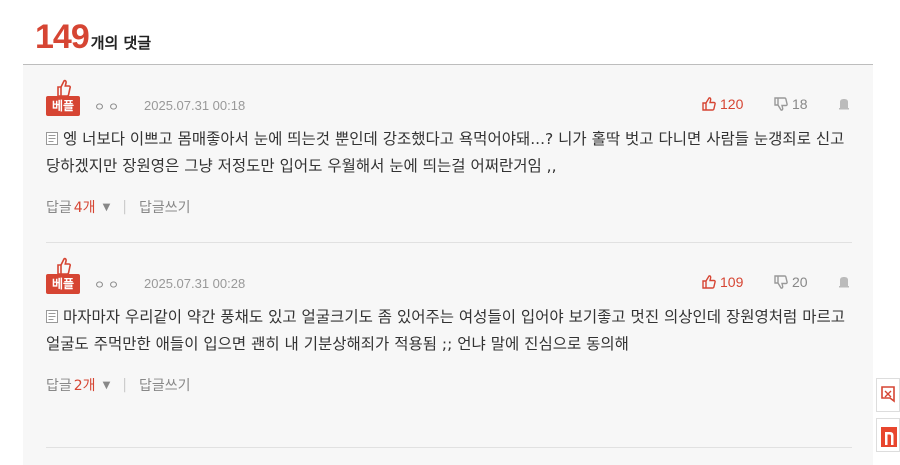 This screenshot has width=900, height=465. I want to click on reply-toggle: 답글 4개 ▼, so click(78, 207).